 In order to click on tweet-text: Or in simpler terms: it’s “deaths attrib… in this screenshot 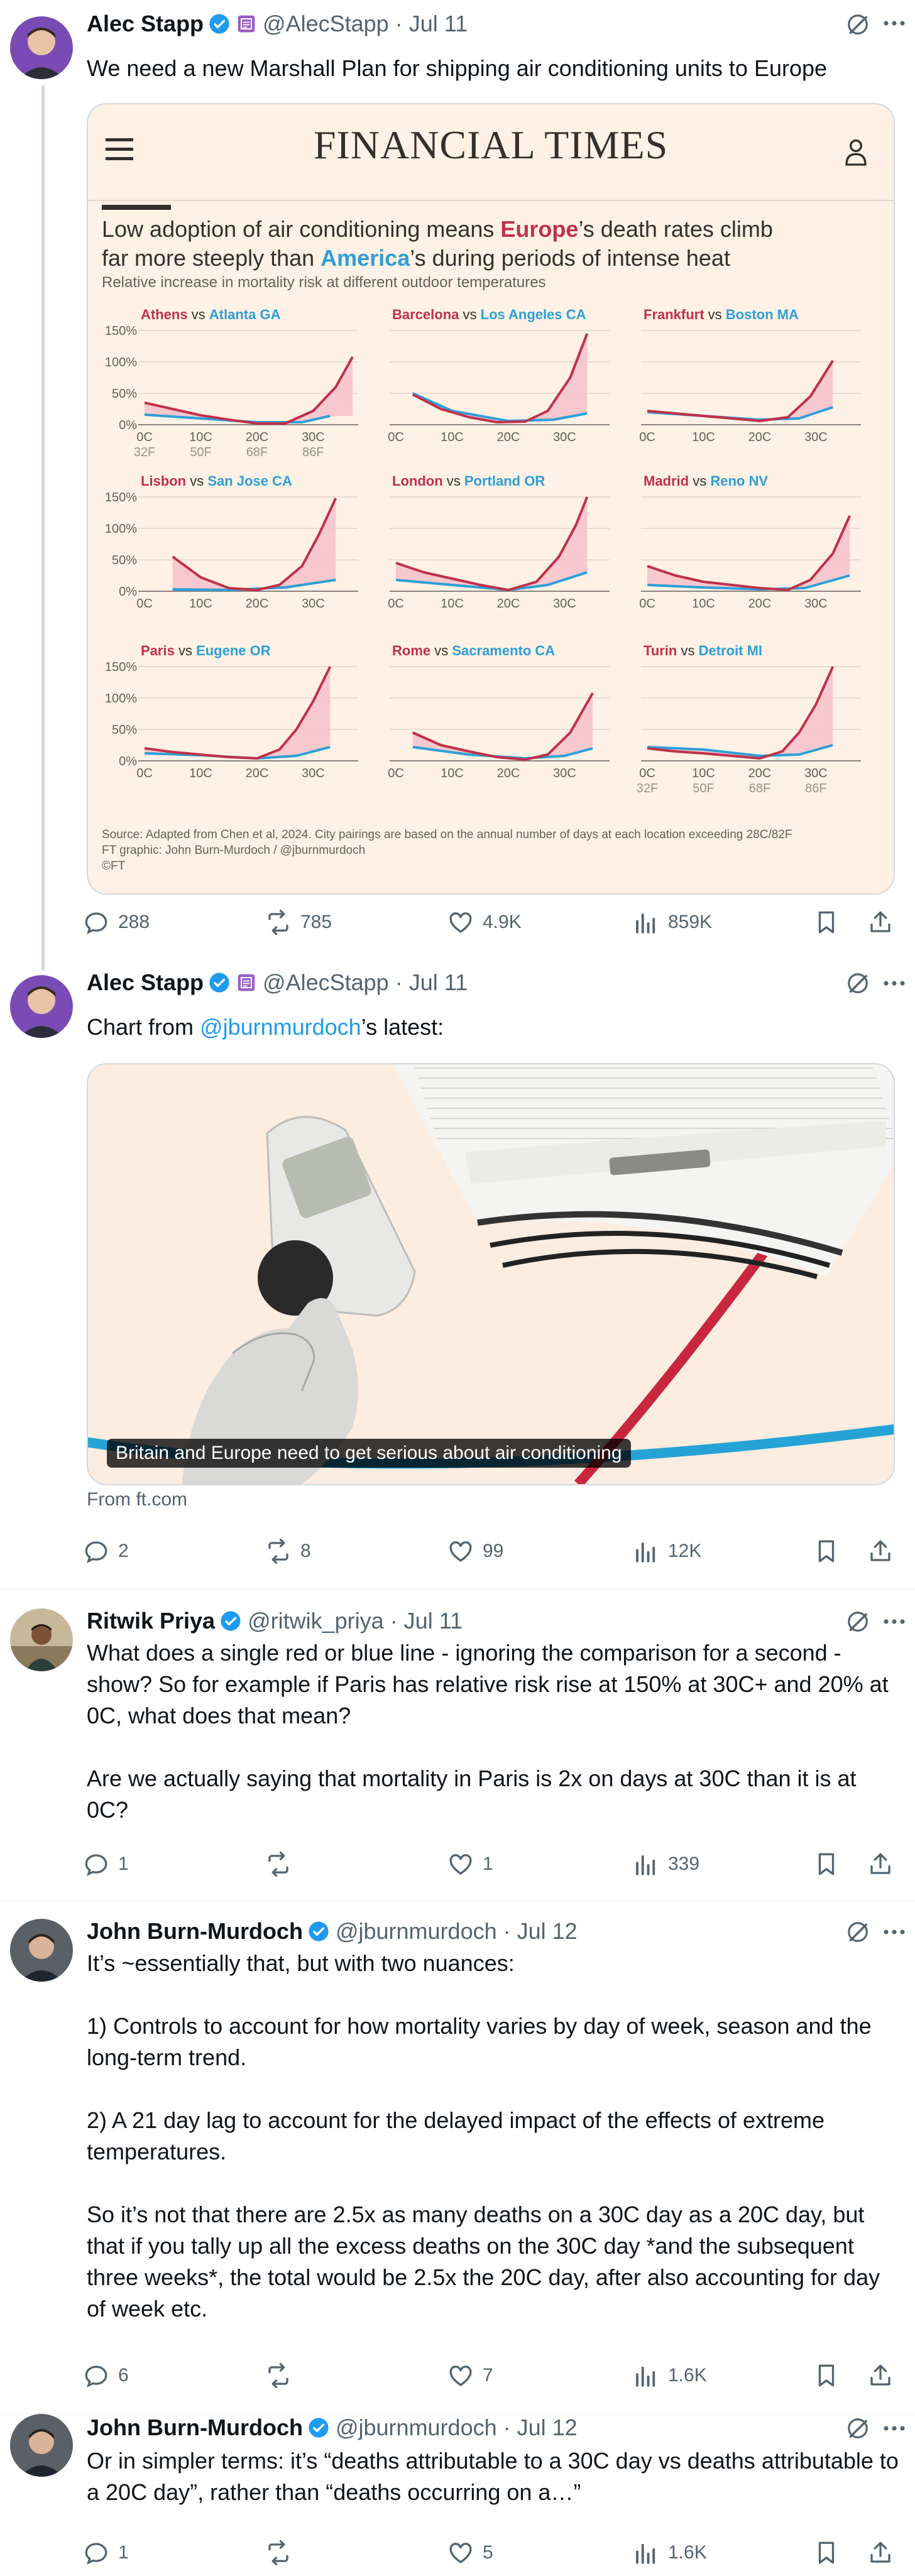, I will do `click(496, 2476)`.